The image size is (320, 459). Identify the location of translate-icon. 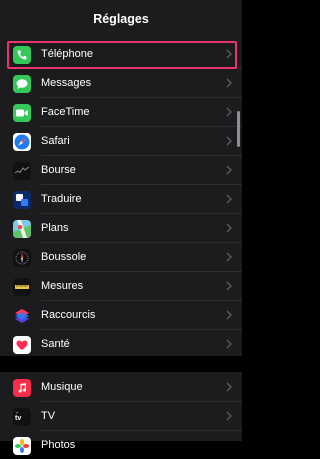
(22, 200).